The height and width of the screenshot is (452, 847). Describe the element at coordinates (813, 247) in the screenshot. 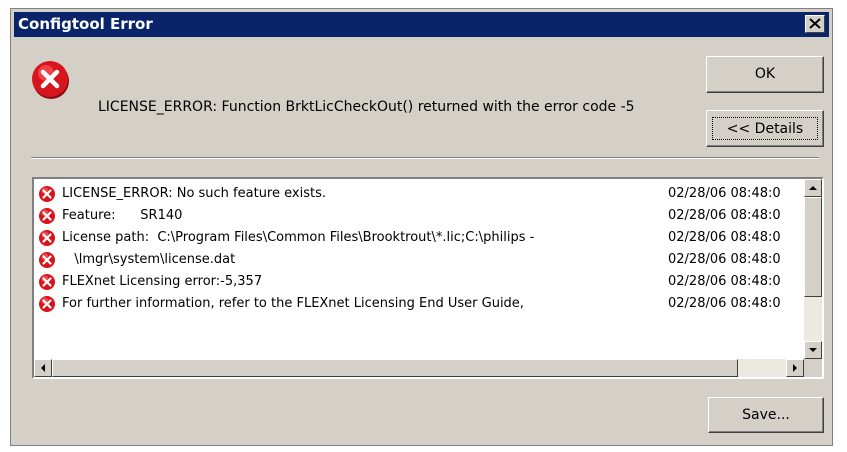

I see `vertical-scroll-thumb` at that location.